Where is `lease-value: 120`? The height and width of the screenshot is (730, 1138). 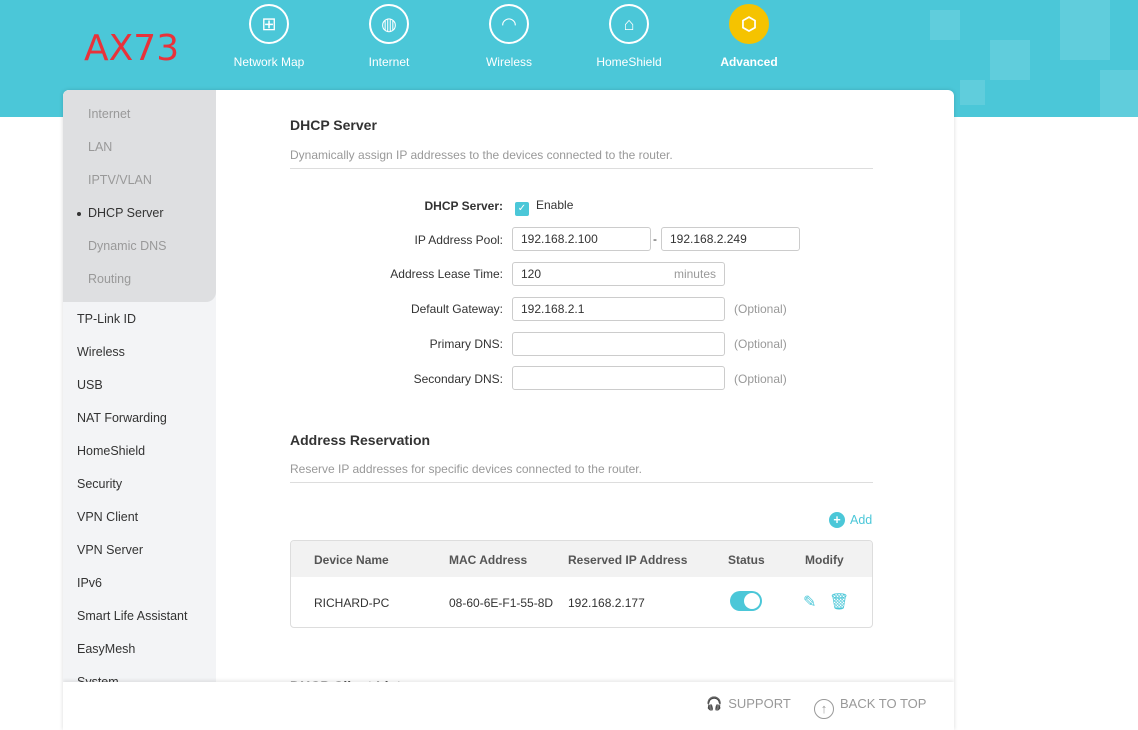 lease-value: 120 is located at coordinates (531, 274).